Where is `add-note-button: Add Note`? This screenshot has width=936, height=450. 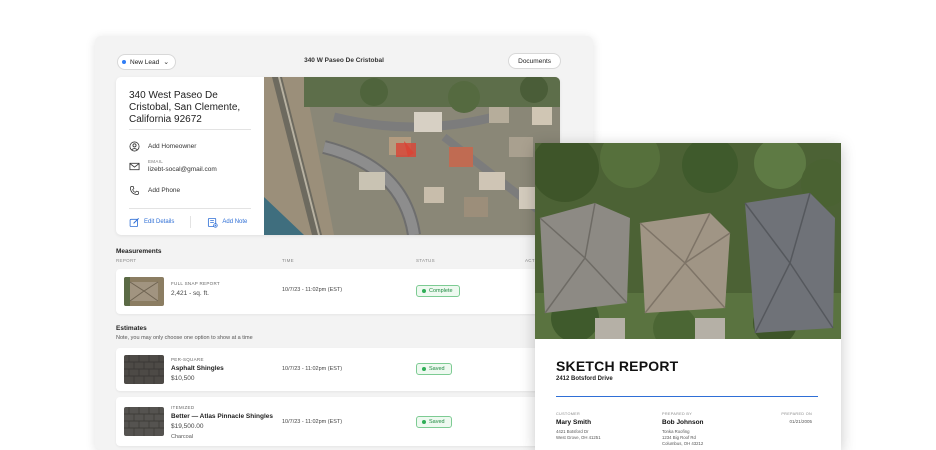 add-note-button: Add Note is located at coordinates (227, 222).